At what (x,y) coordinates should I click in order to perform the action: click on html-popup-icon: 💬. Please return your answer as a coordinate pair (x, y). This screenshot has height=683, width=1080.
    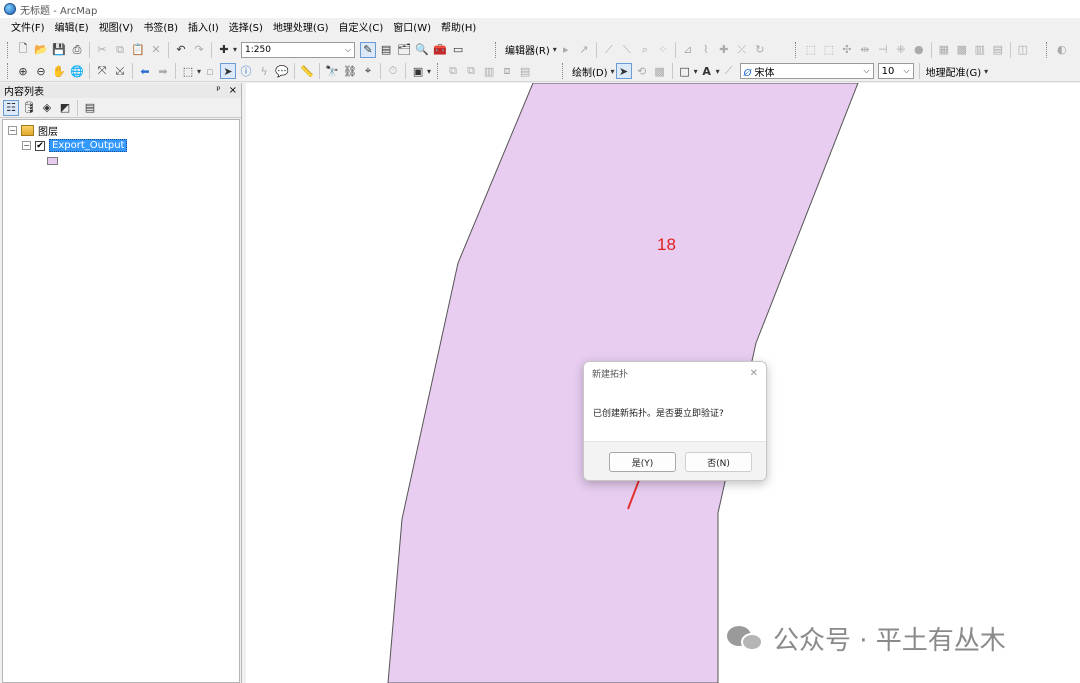
    Looking at the image, I should click on (282, 71).